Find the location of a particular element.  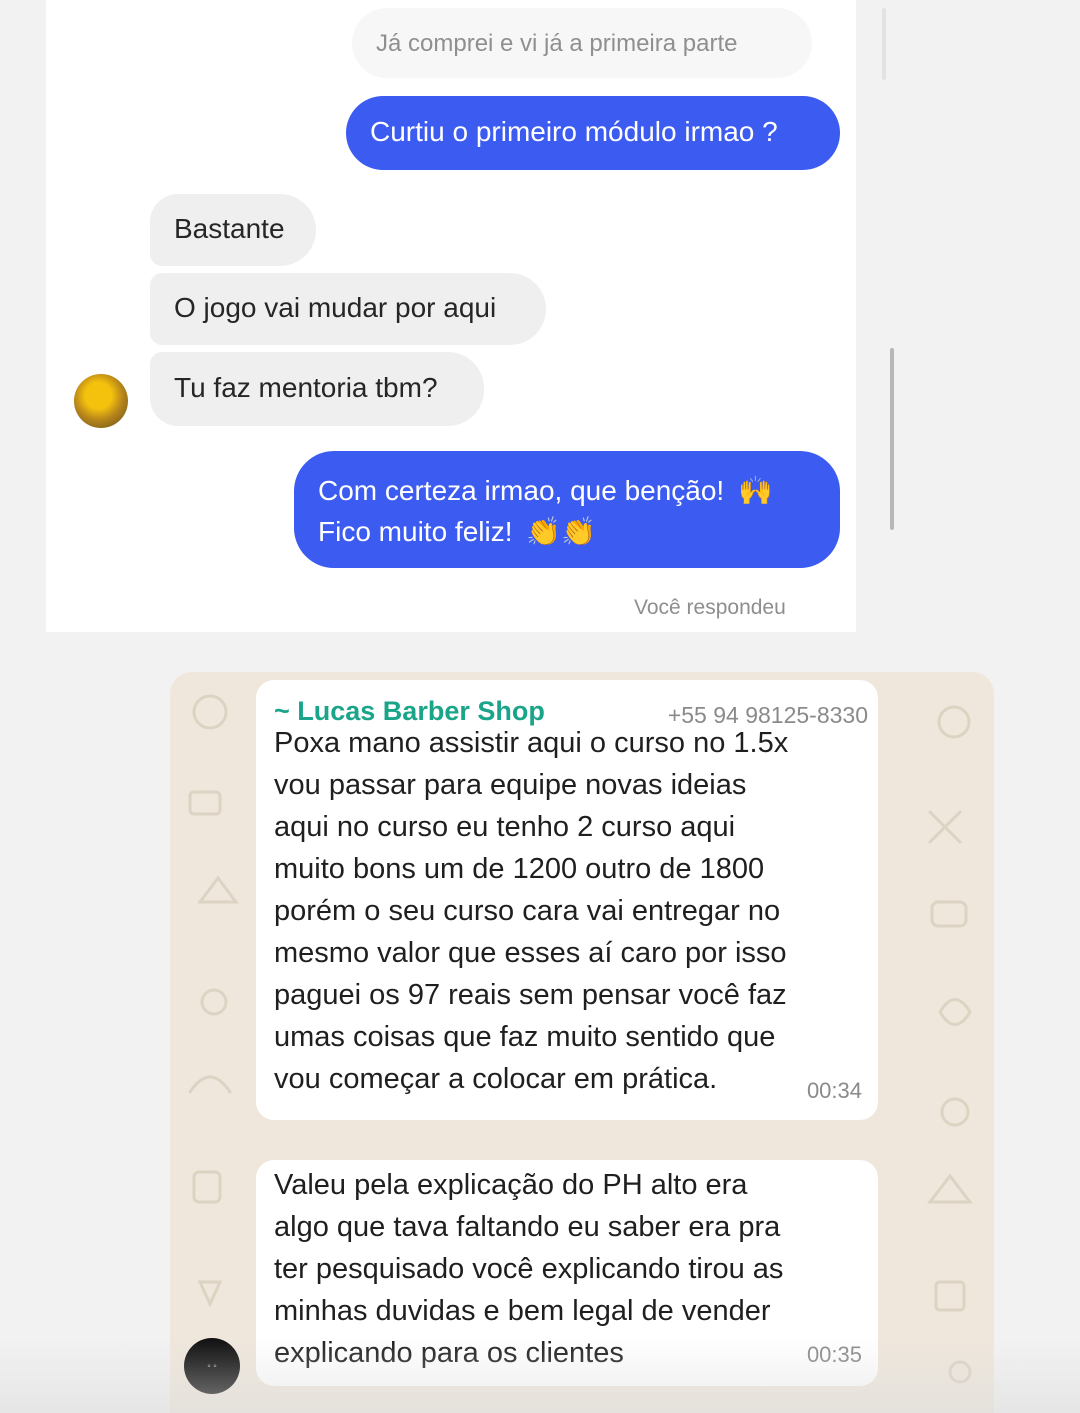

reply-status: Você respondeu is located at coordinates (710, 607).